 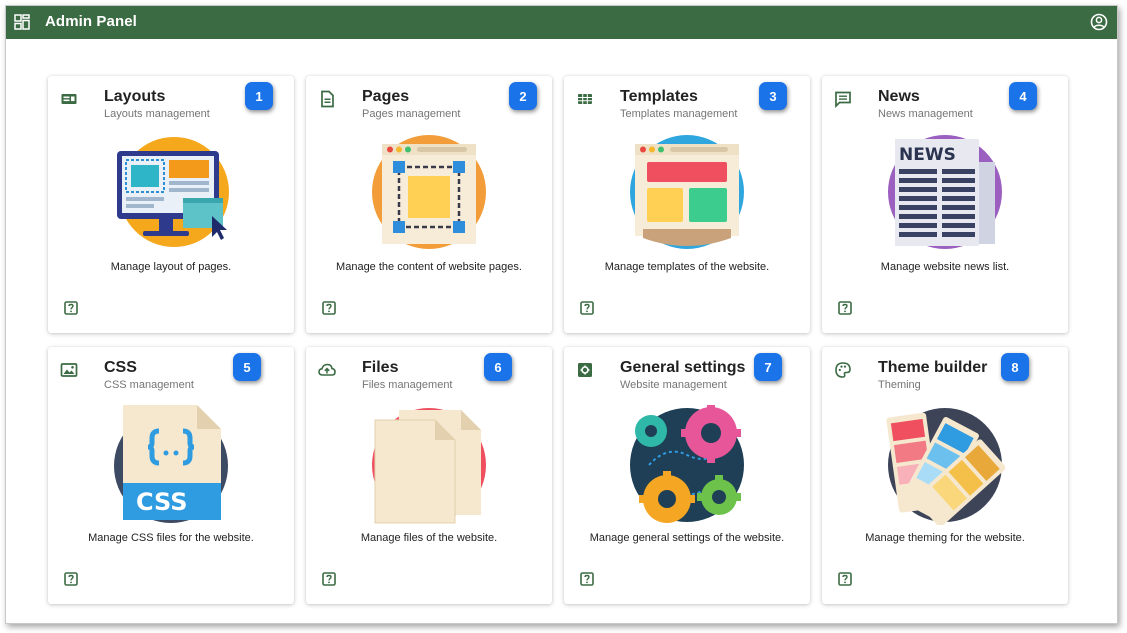 I want to click on template-illustration, so click(x=687, y=192).